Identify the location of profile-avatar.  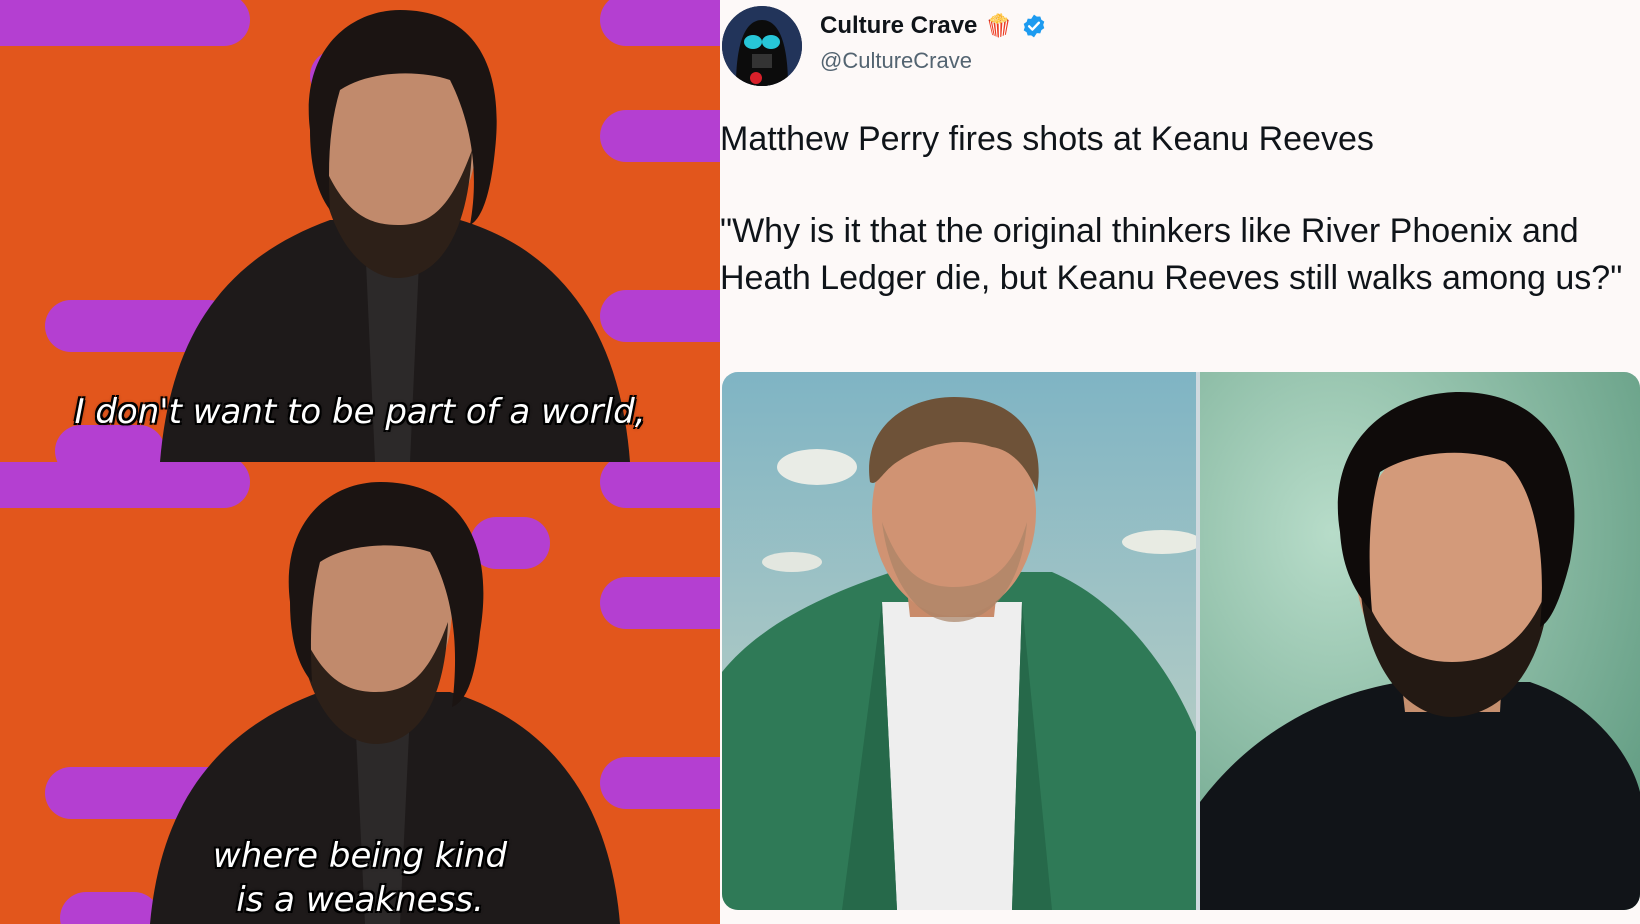
(762, 46).